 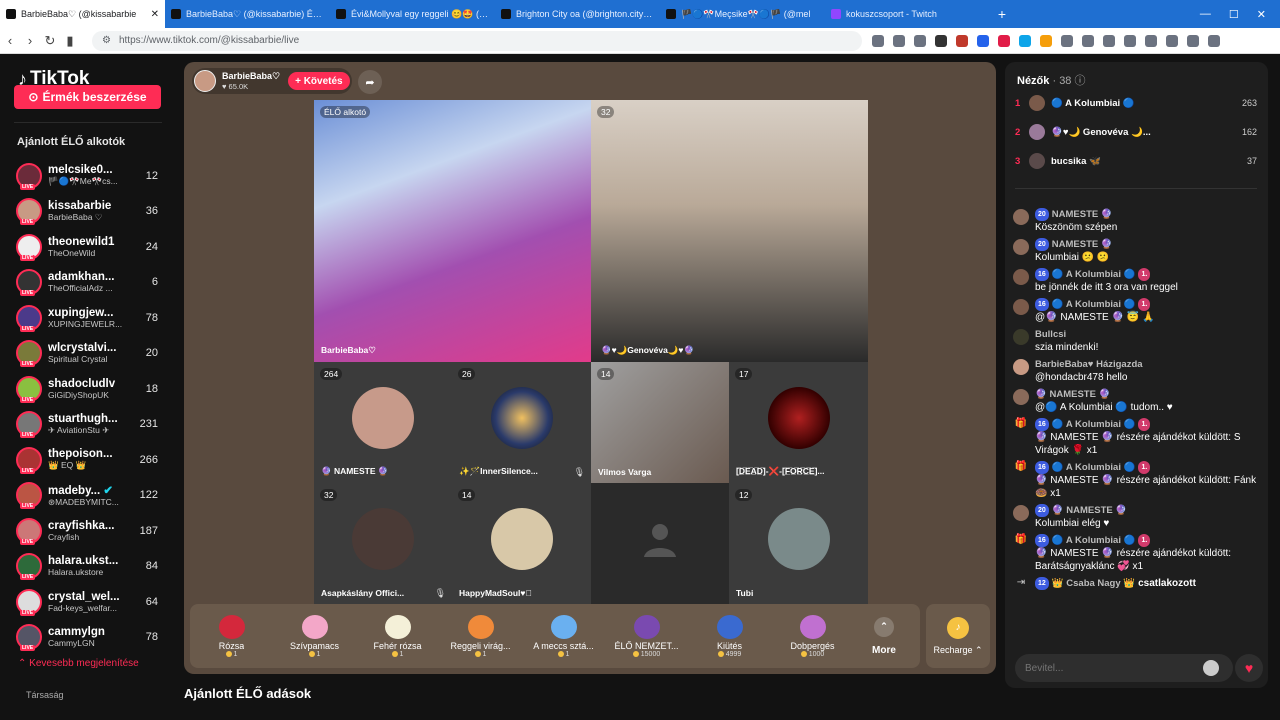 What do you see at coordinates (90, 247) in the screenshot?
I see `creator-item: LIVE theonewild1 TheOneWild 24` at bounding box center [90, 247].